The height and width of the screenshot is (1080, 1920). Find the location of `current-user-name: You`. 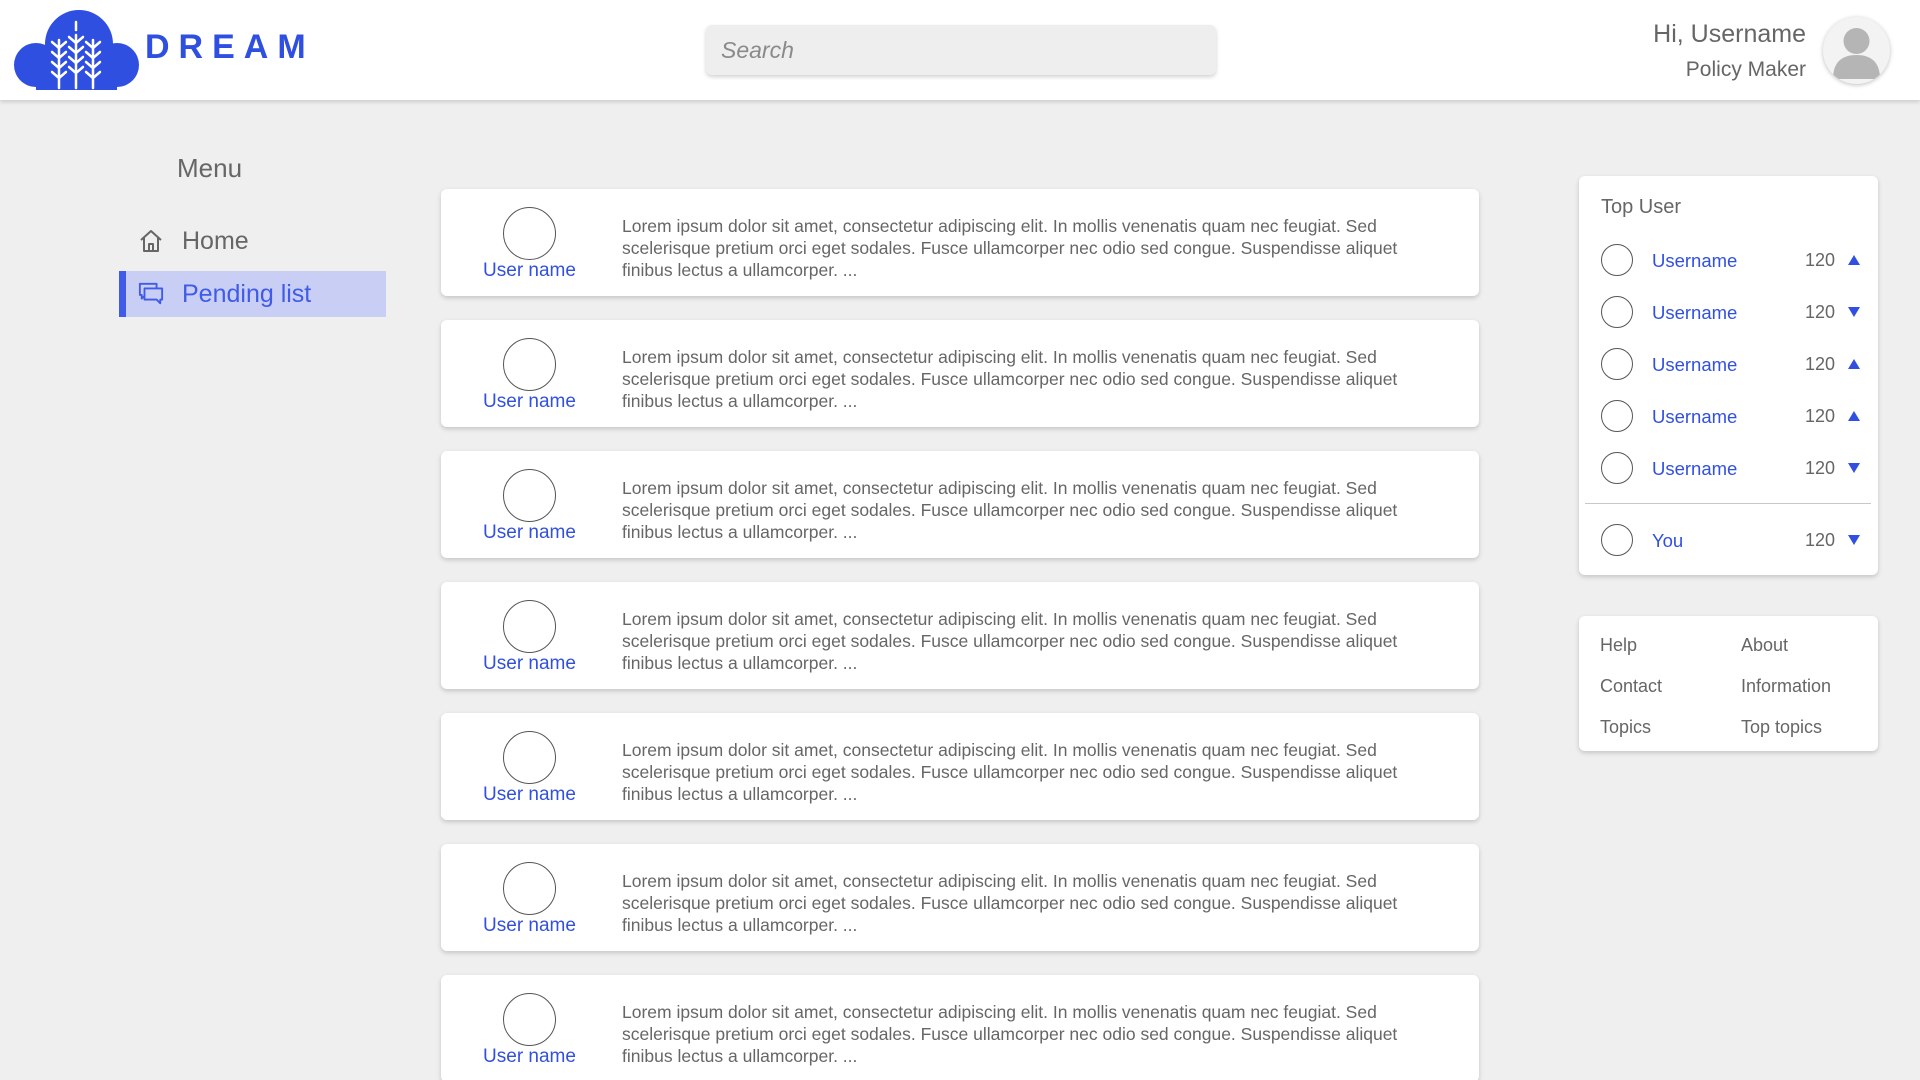

current-user-name: You is located at coordinates (1667, 541).